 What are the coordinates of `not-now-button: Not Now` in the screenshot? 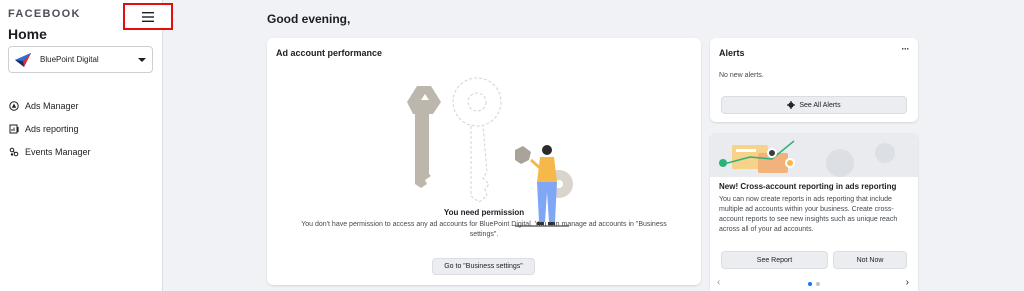 It's located at (870, 260).